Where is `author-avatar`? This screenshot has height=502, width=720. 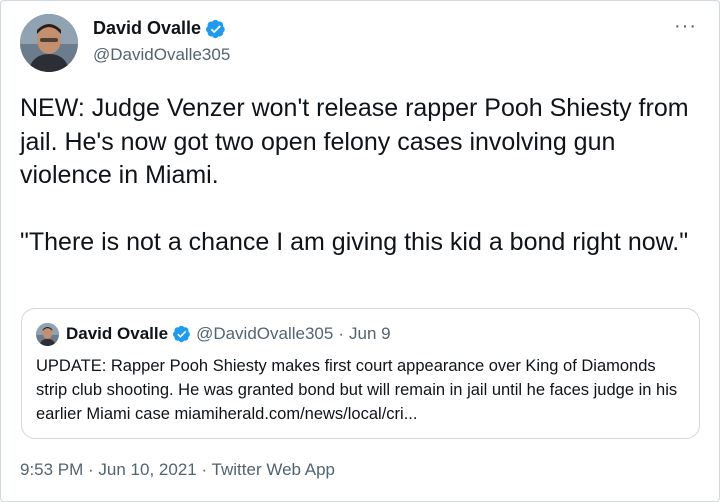 author-avatar is located at coordinates (49, 43).